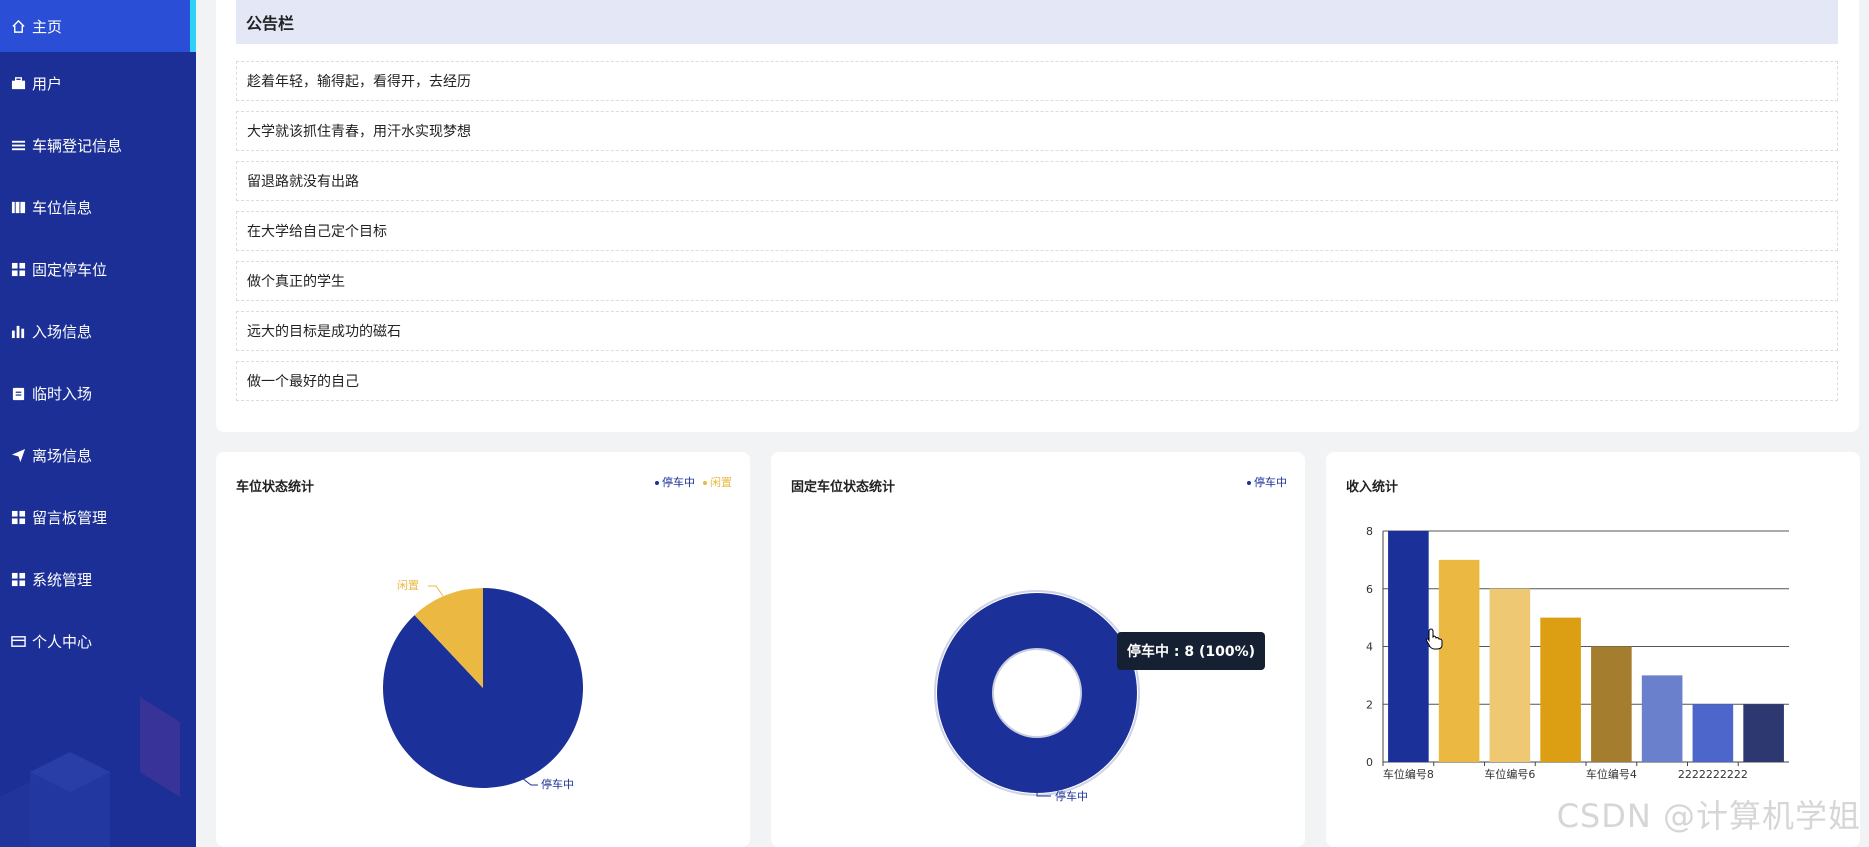 The height and width of the screenshot is (847, 1869). I want to click on notice-item: 大学就该抓住青春，用汗水实现梦想, so click(1037, 131).